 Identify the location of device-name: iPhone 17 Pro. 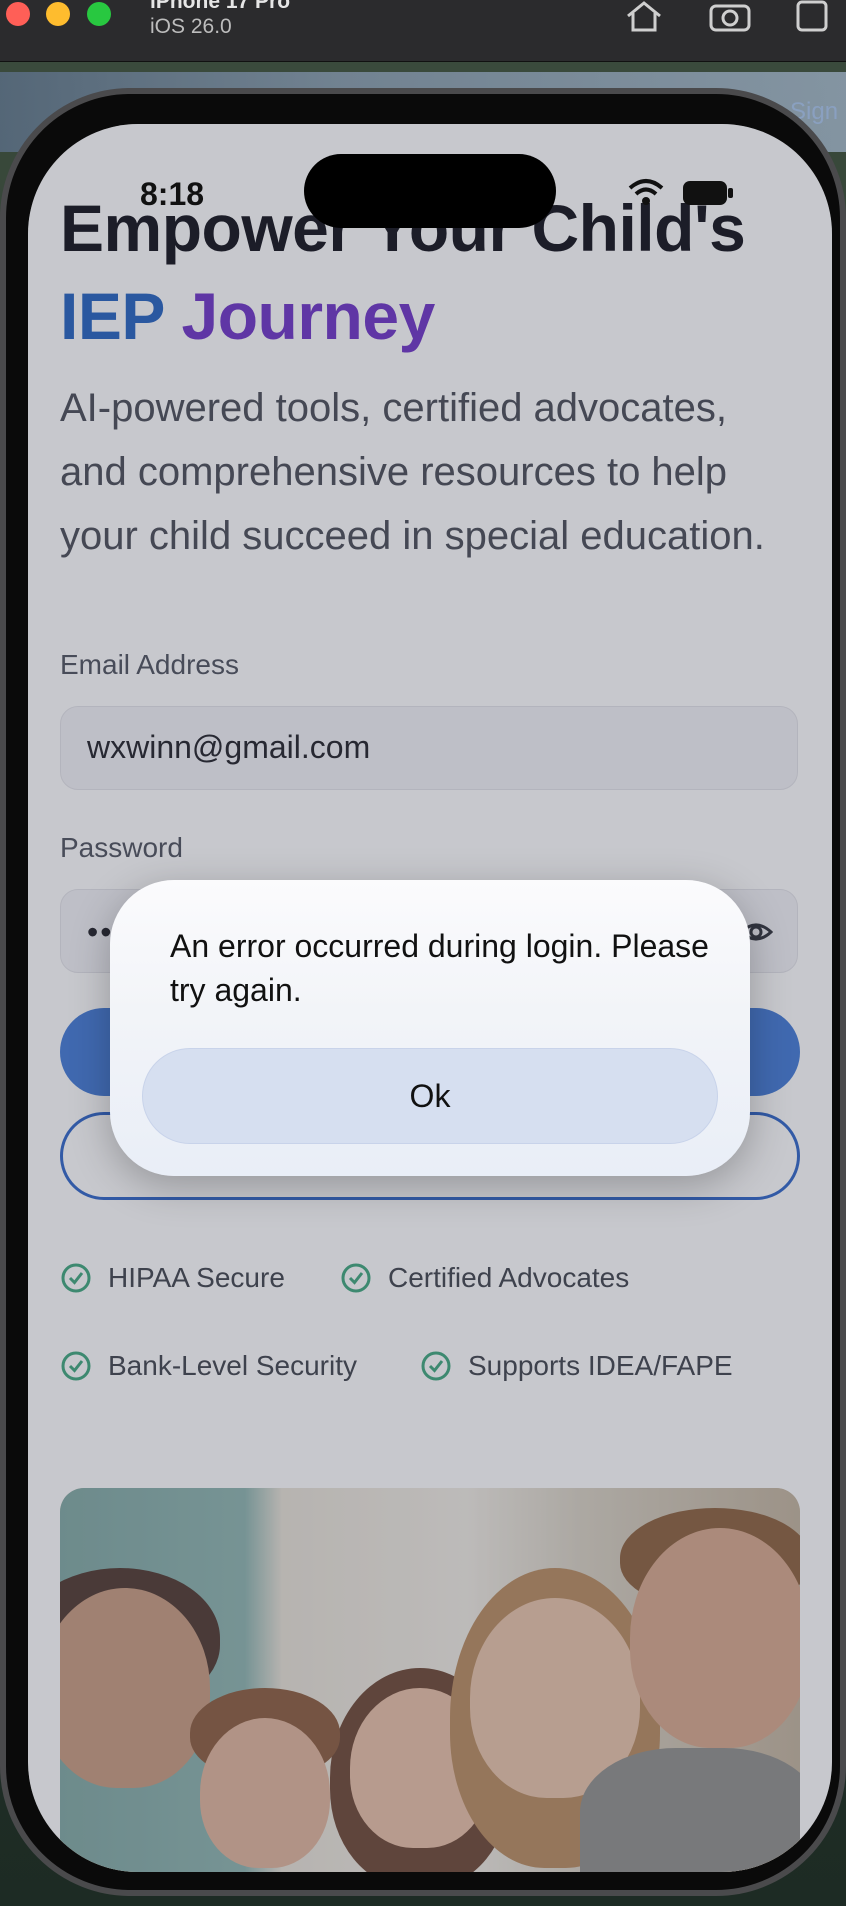
(220, 6).